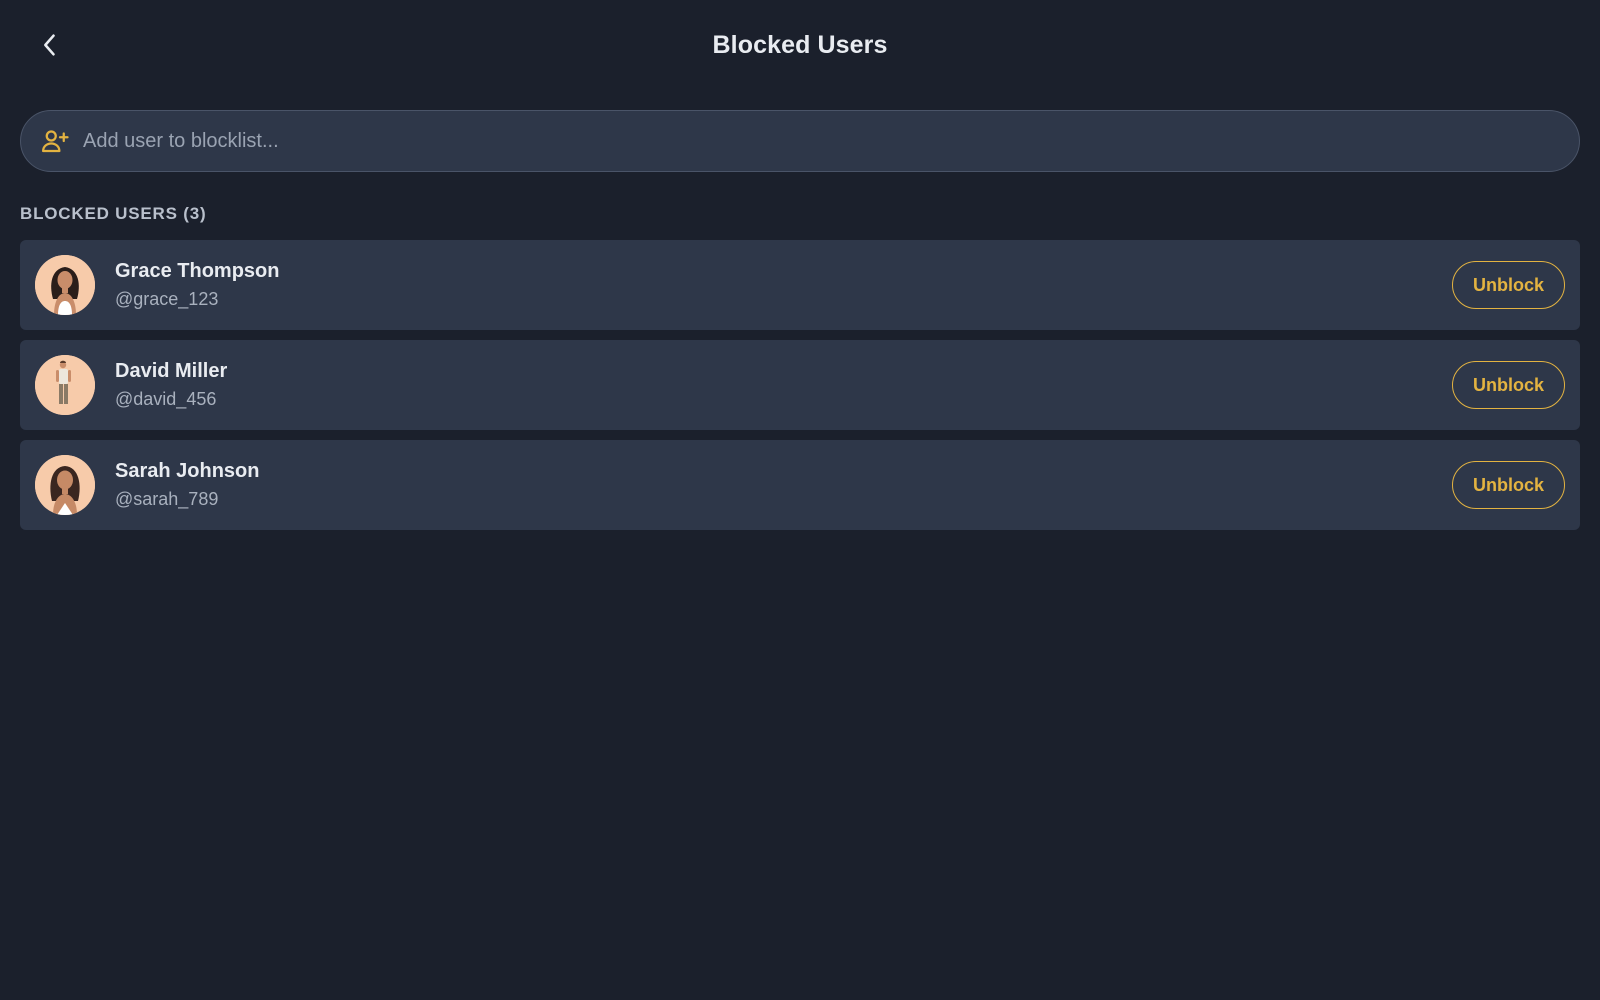 The height and width of the screenshot is (1000, 1600). Describe the element at coordinates (783, 385) in the screenshot. I see `user-info: David Miller @david_456` at that location.